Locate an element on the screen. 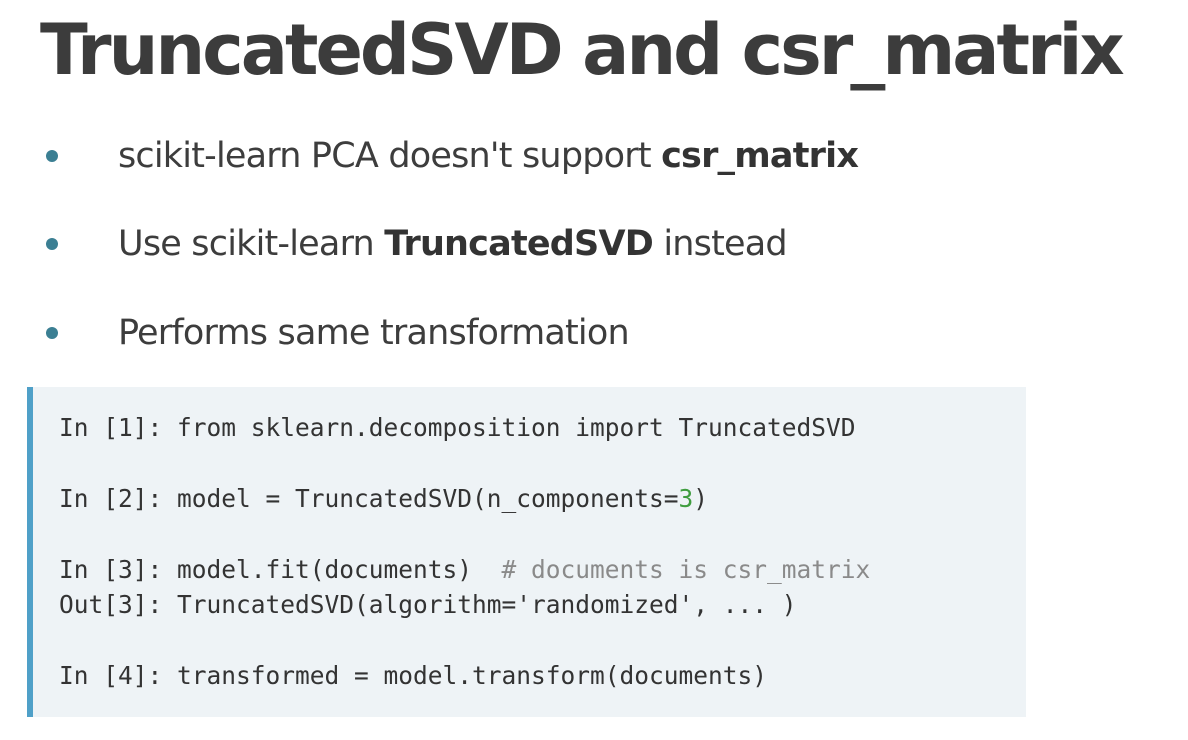 The width and height of the screenshot is (1188, 740). bullet-text-plain: Use scikit-learn is located at coordinates (251, 244).